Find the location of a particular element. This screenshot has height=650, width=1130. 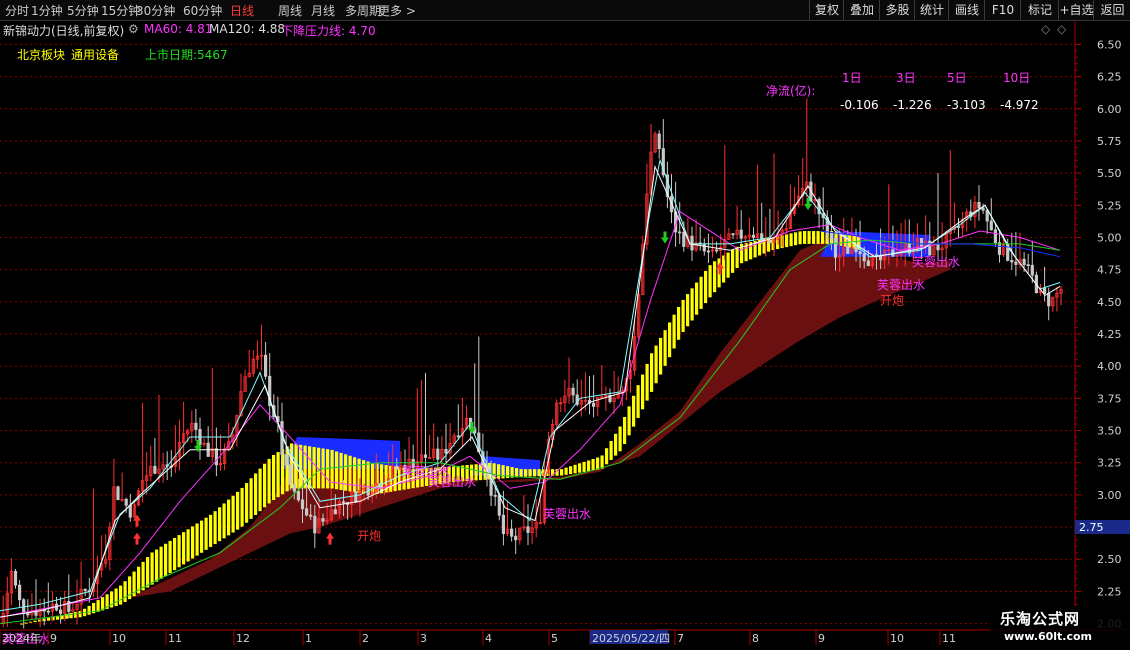

x-tick-label: 3 is located at coordinates (423, 638).